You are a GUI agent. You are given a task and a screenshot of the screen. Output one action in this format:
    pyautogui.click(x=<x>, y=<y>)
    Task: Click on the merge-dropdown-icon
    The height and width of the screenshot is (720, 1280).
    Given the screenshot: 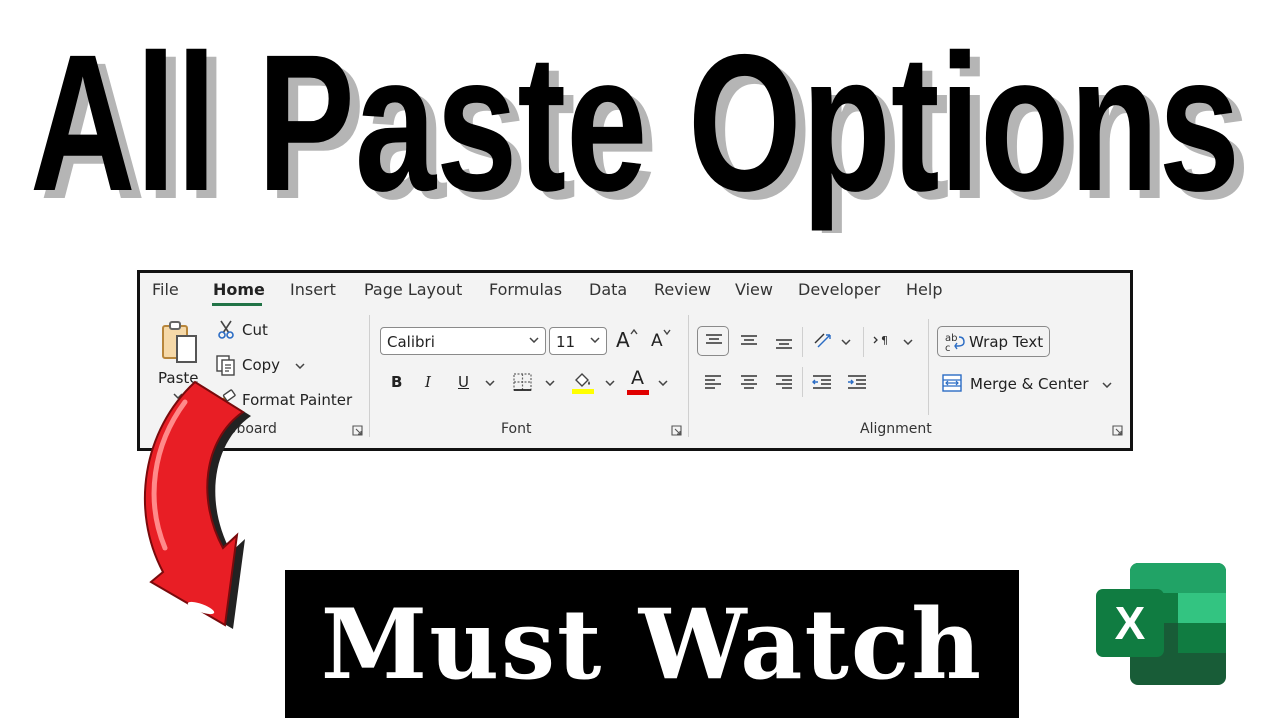 What is the action you would take?
    pyautogui.click(x=1107, y=385)
    